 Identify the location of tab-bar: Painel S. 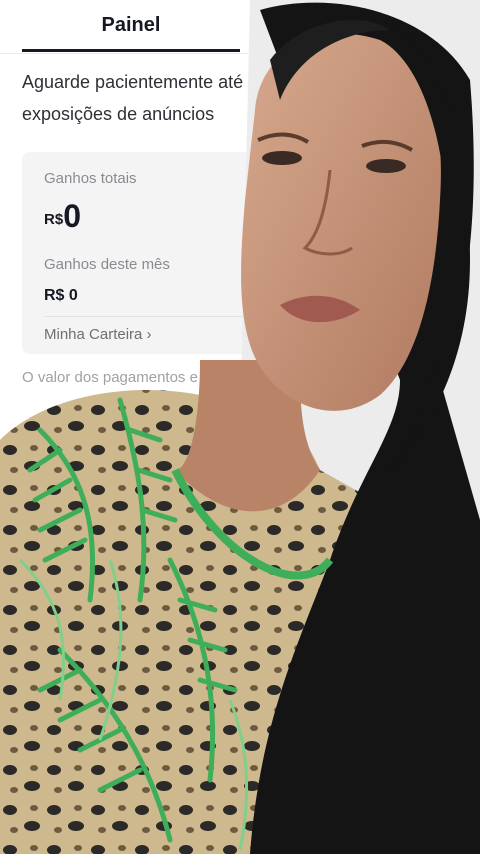
(240, 27).